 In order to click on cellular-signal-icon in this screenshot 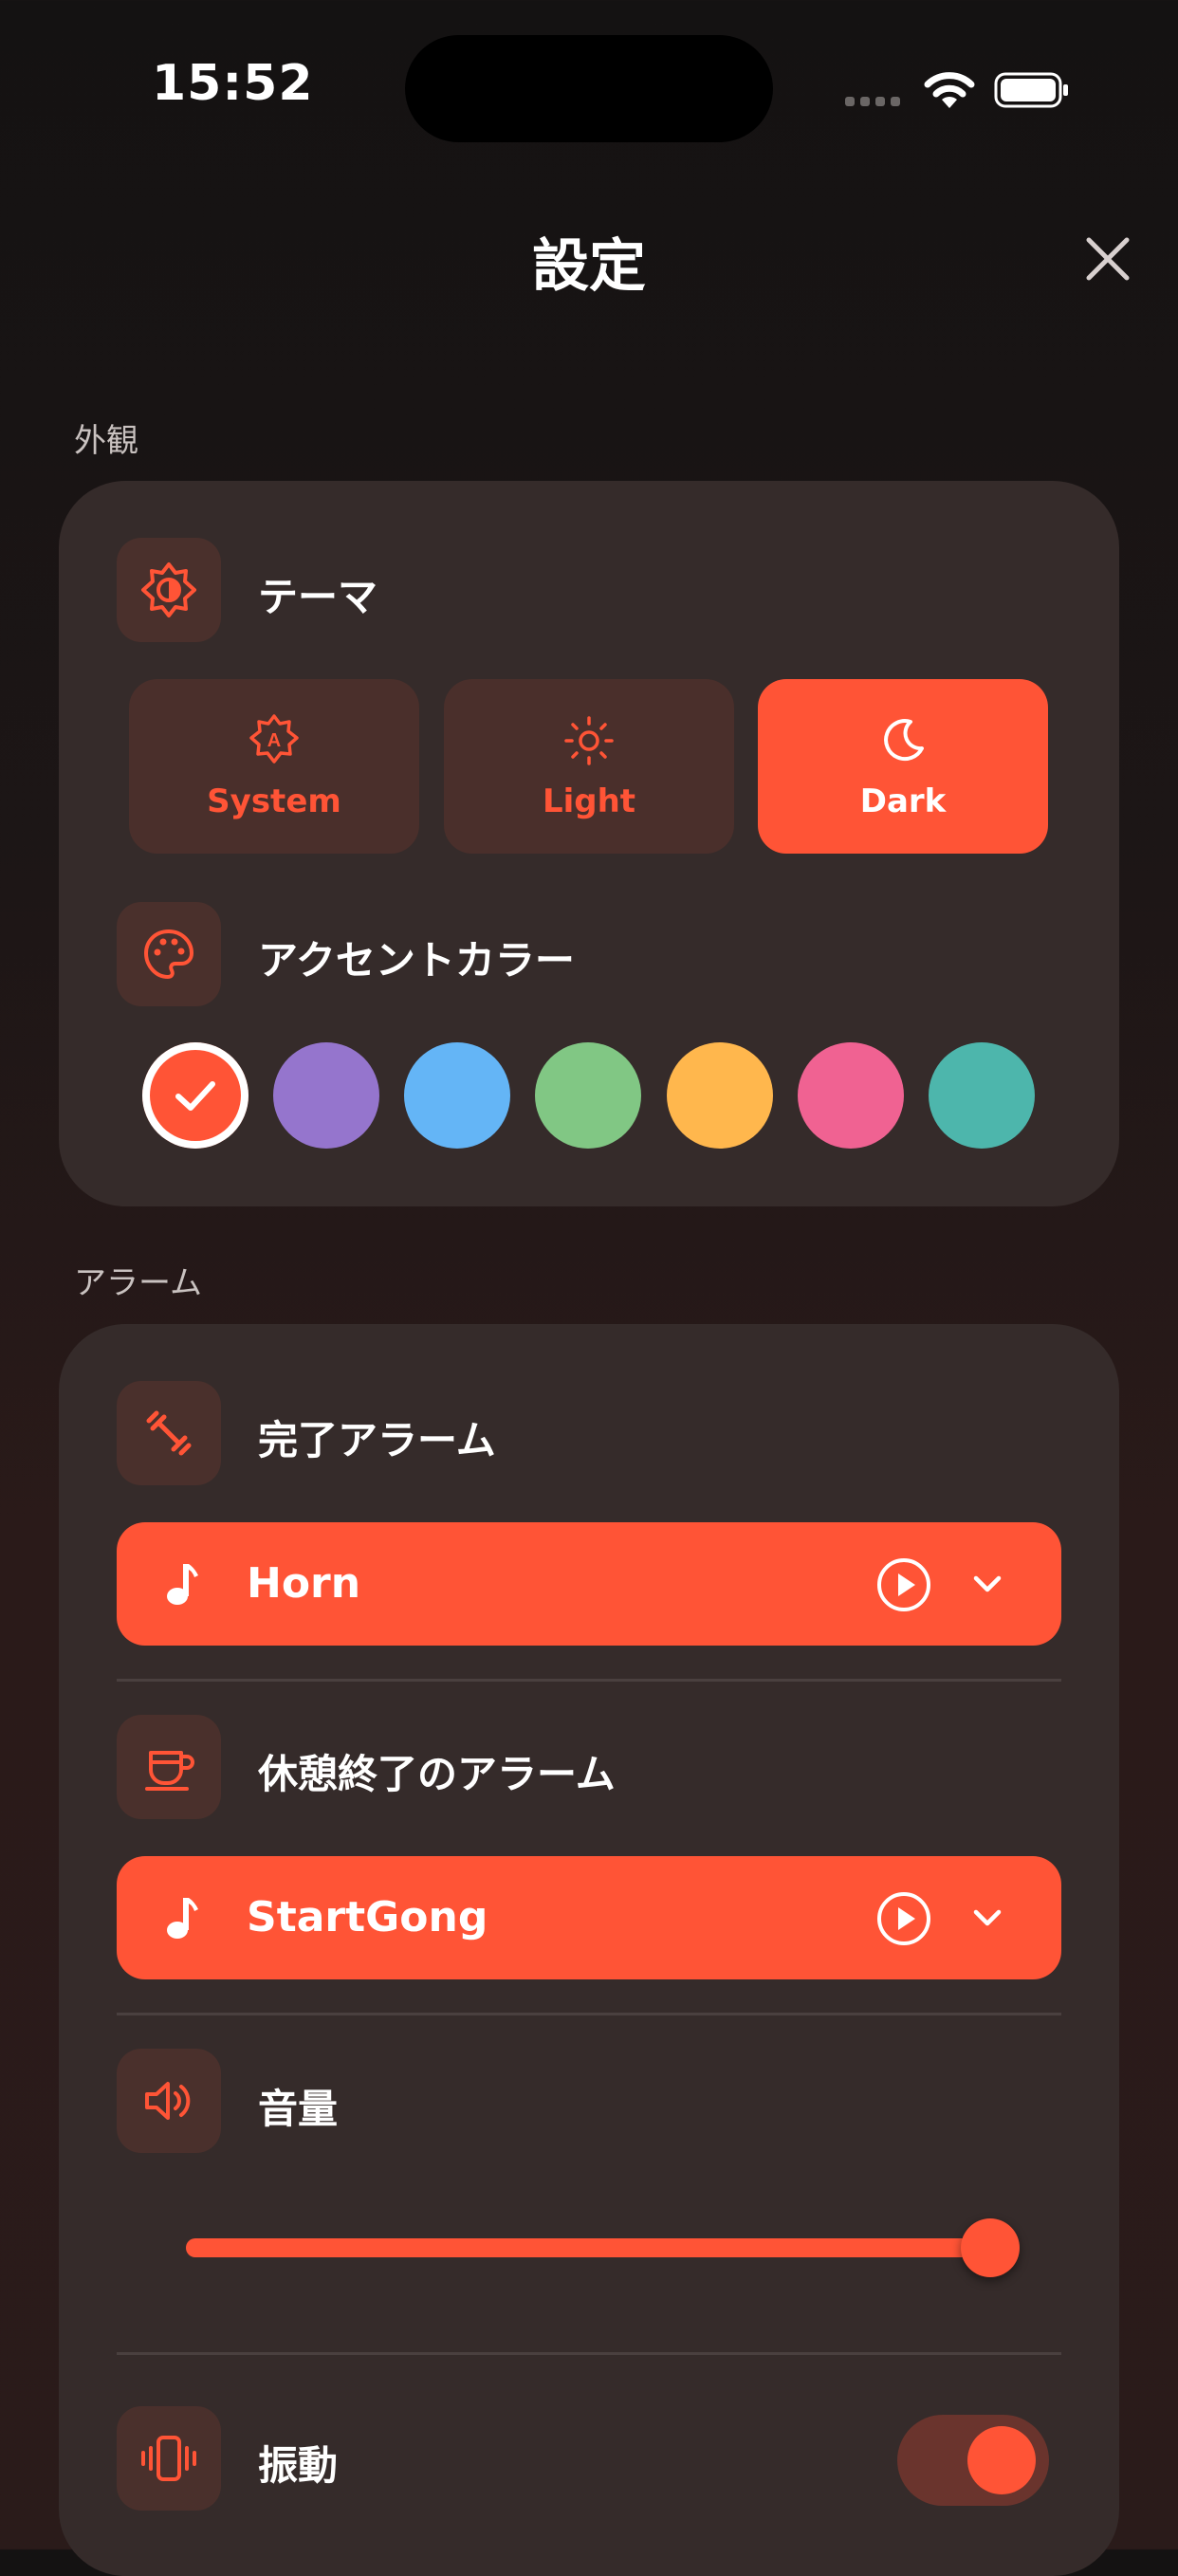, I will do `click(874, 101)`.